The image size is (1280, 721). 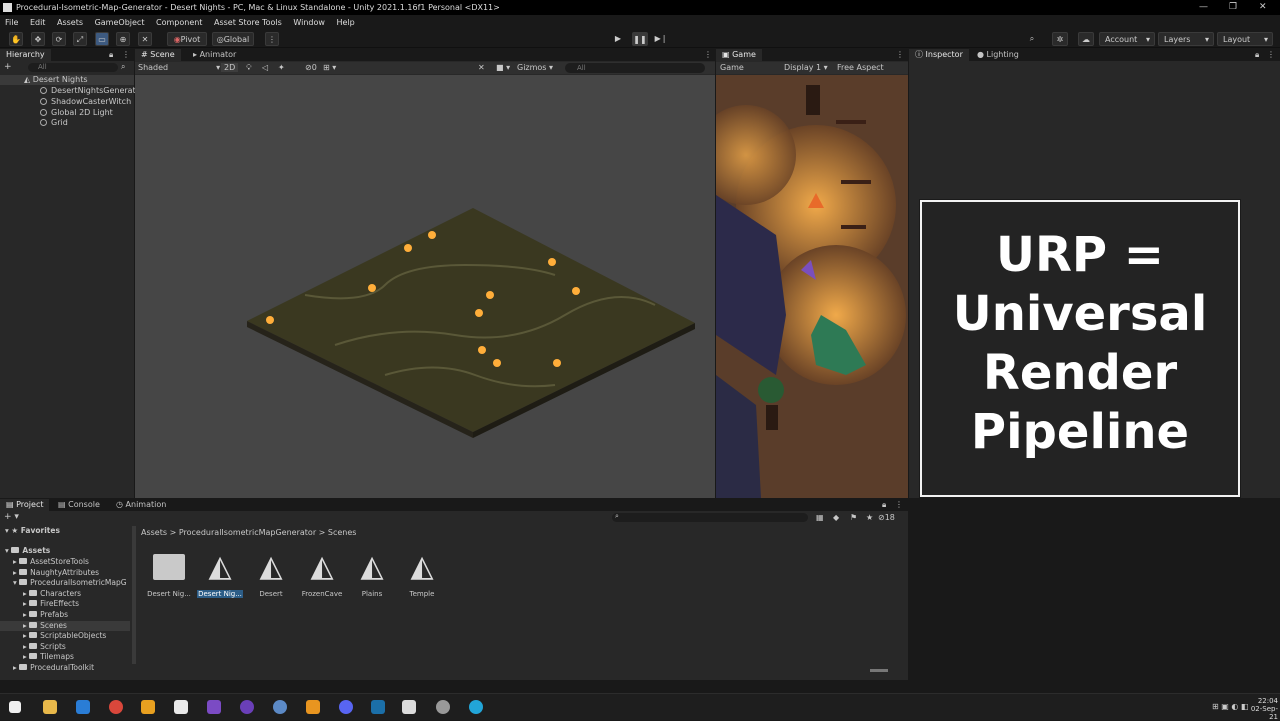 What do you see at coordinates (503, 67) in the screenshot?
I see `camera-icon: ■ ▾` at bounding box center [503, 67].